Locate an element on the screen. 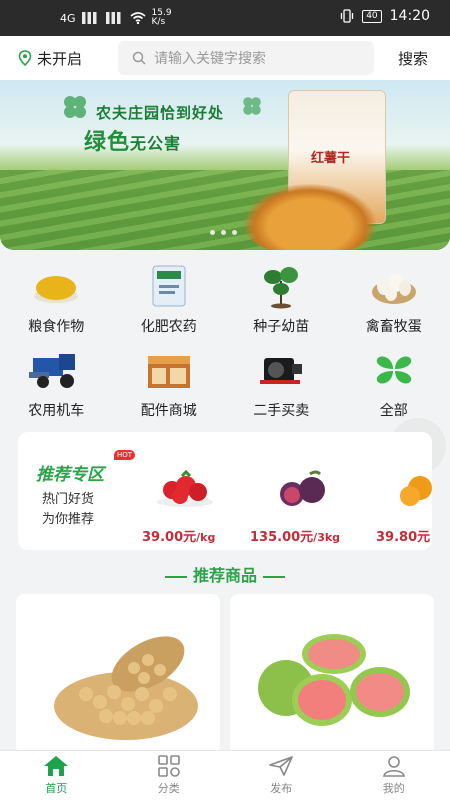 The height and width of the screenshot is (800, 450). search-input: 请输入关键字搜索 is located at coordinates (246, 58).